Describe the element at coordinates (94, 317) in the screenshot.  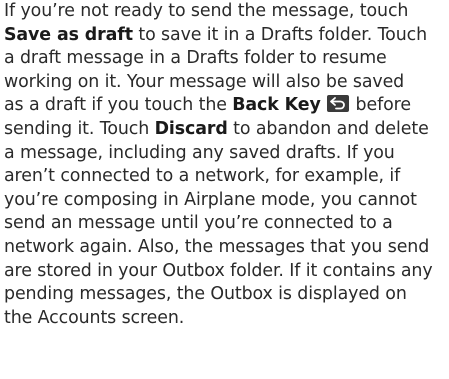
I see `text-line: the Accounts screen.` at that location.